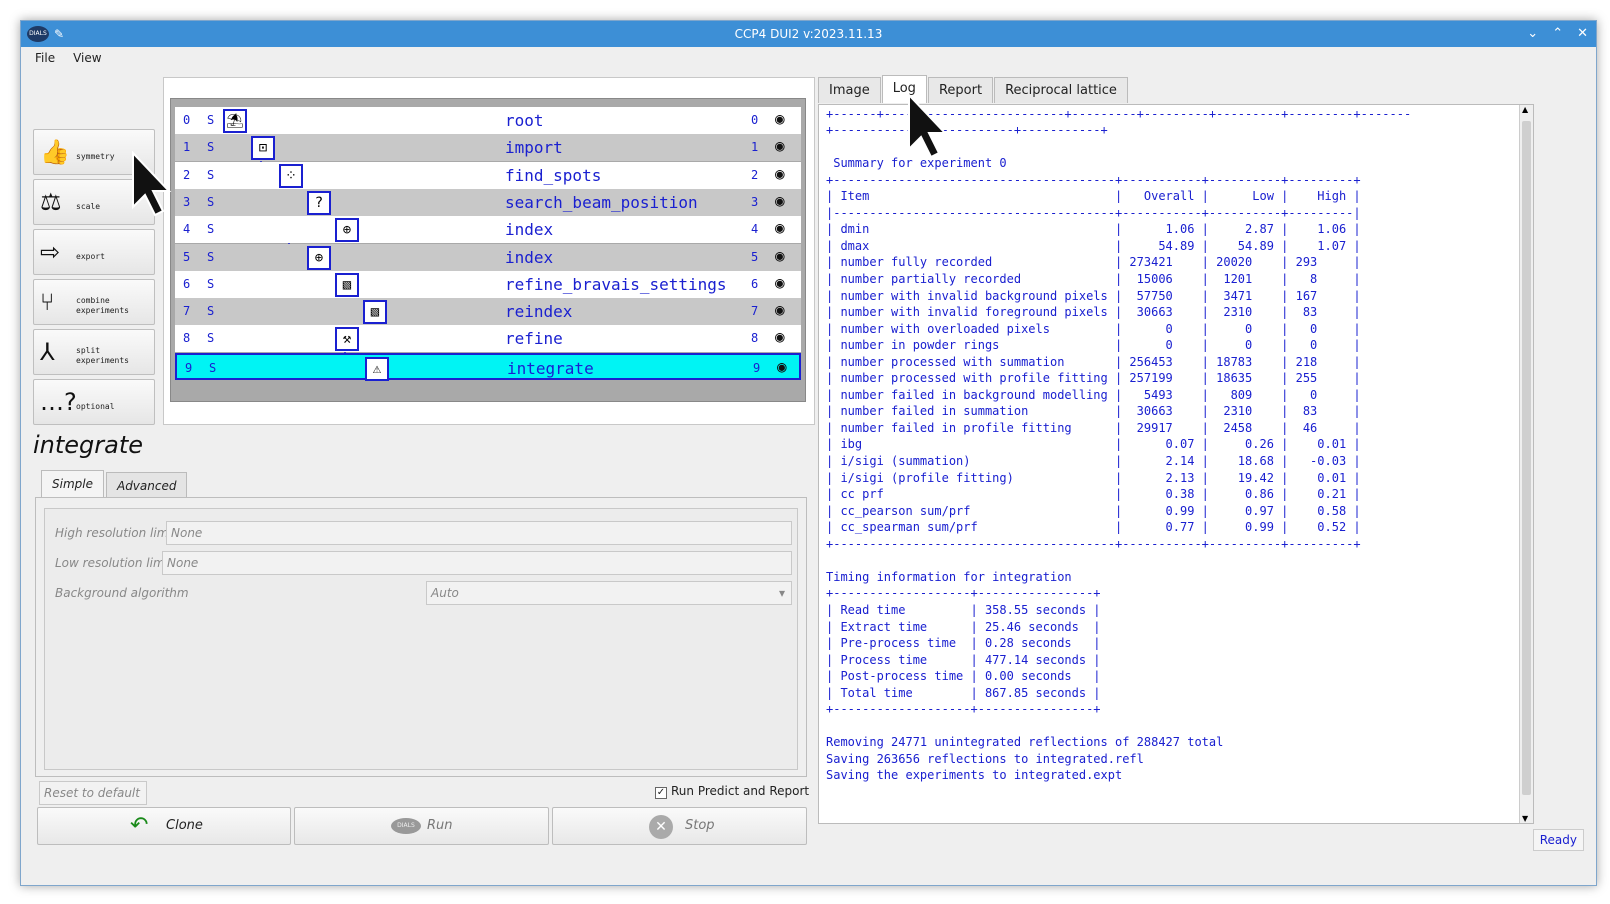  Describe the element at coordinates (45, 58) in the screenshot. I see `menu-file: File` at that location.